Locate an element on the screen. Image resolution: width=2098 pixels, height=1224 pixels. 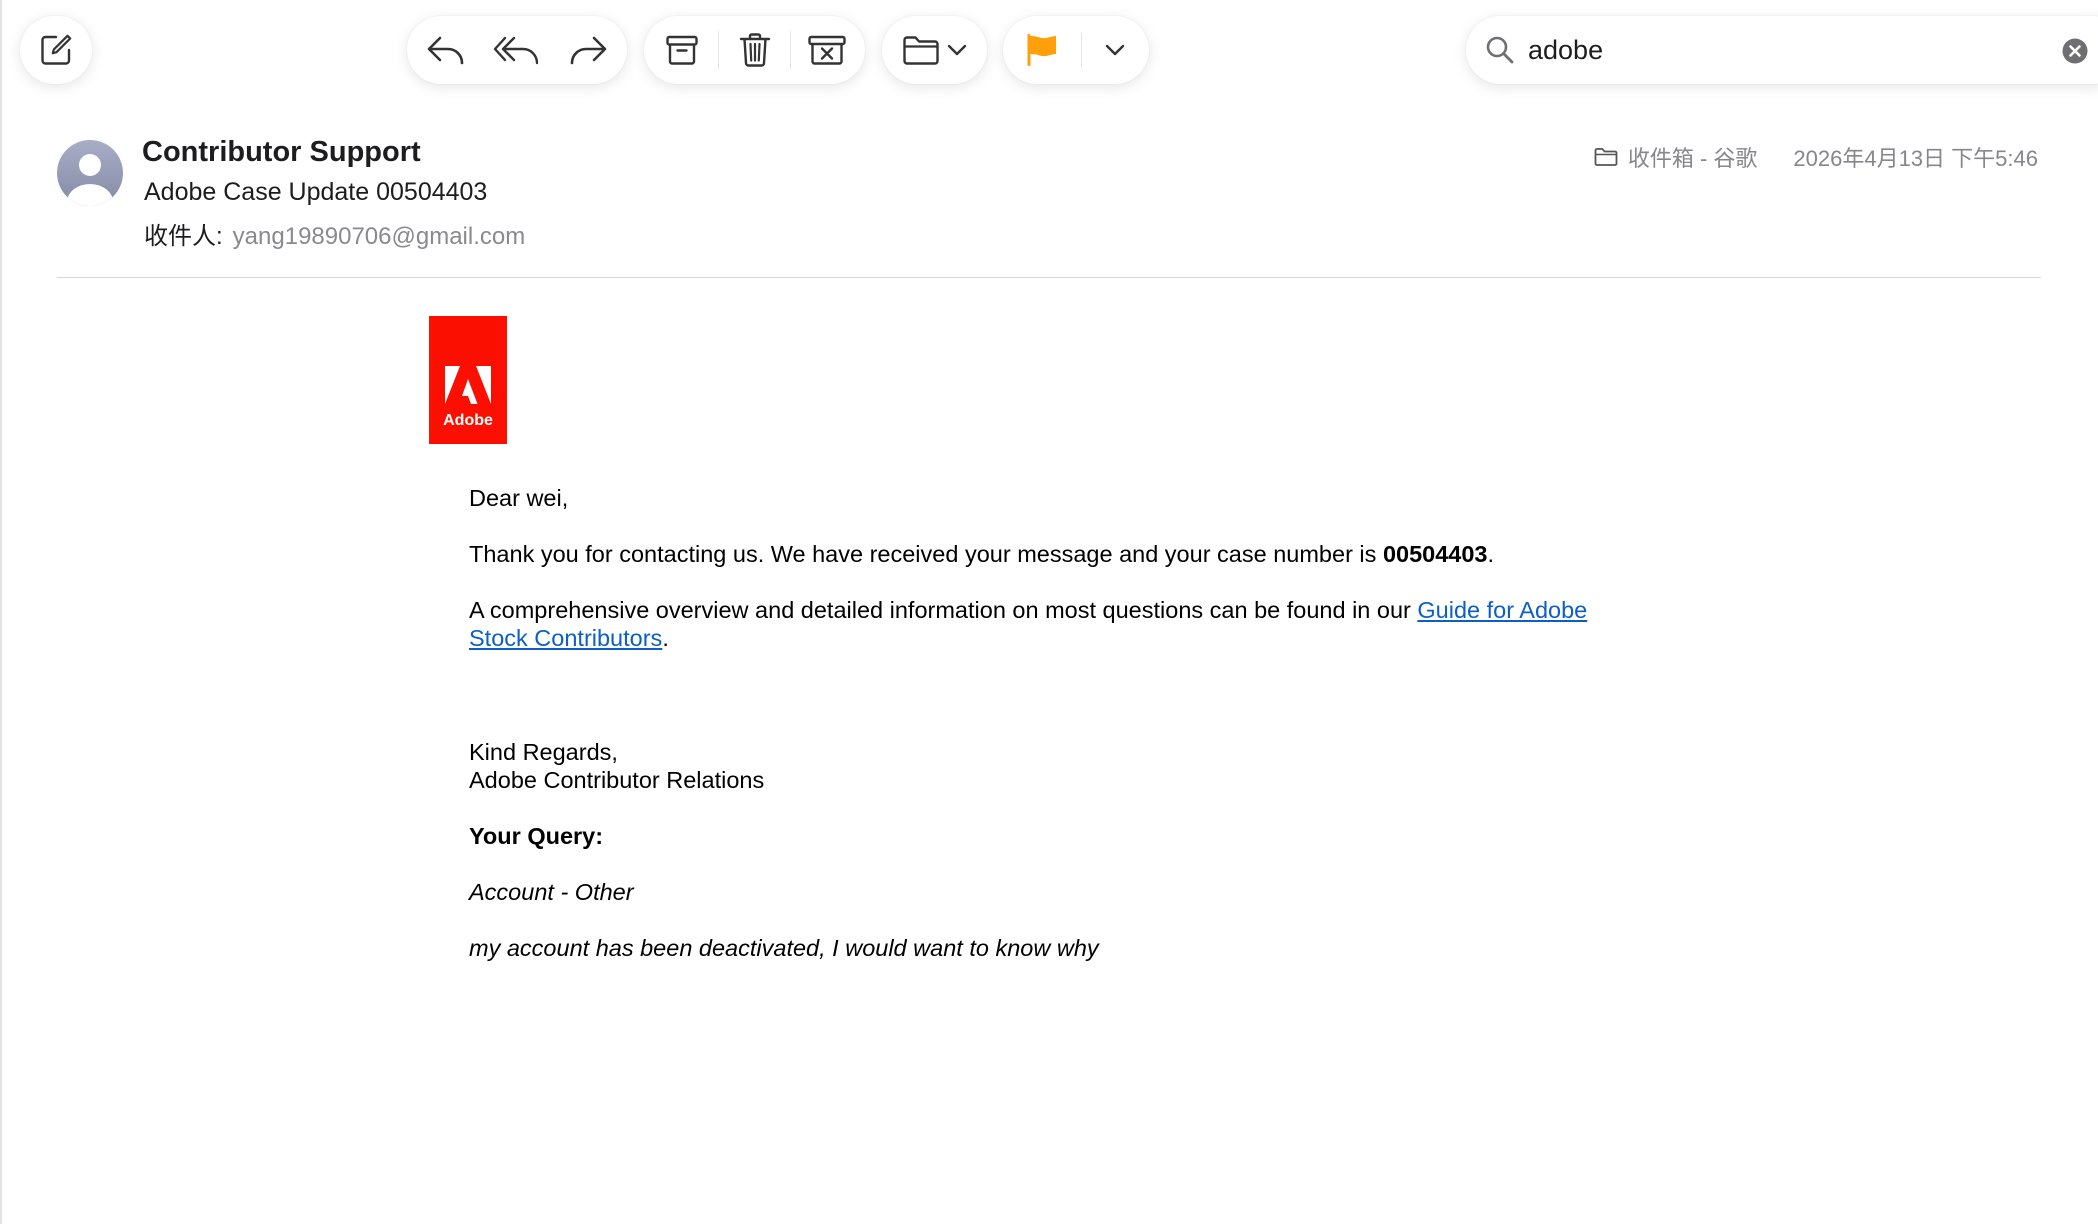
search-icon is located at coordinates (1500, 50).